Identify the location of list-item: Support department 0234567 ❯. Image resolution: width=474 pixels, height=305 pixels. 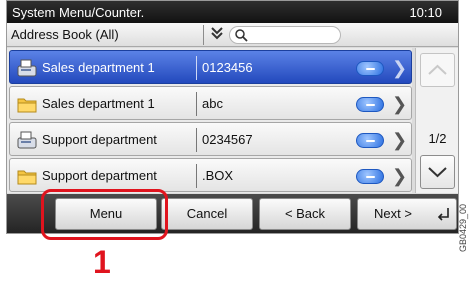
(210, 139).